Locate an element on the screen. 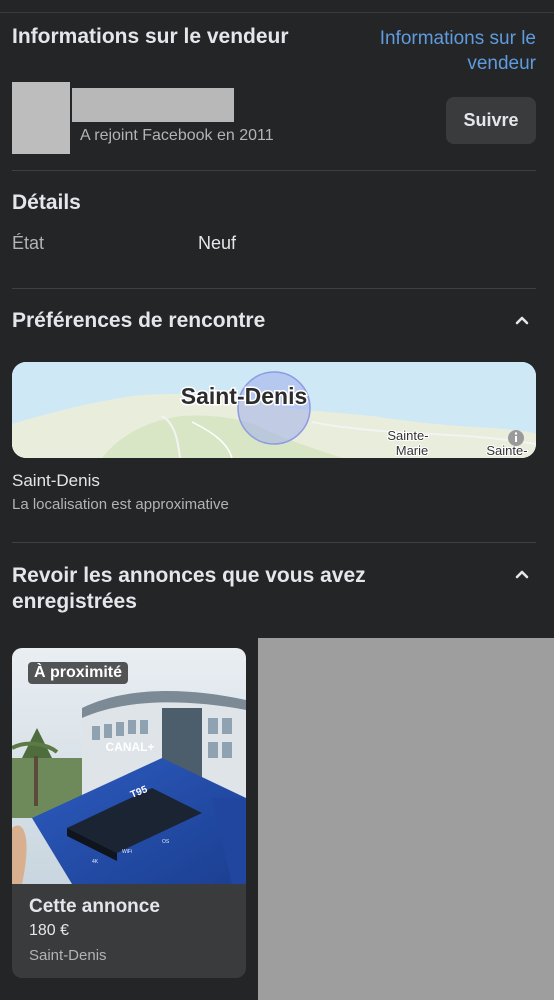 This screenshot has width=554, height=1000. svg-text: WiFi is located at coordinates (127, 852).